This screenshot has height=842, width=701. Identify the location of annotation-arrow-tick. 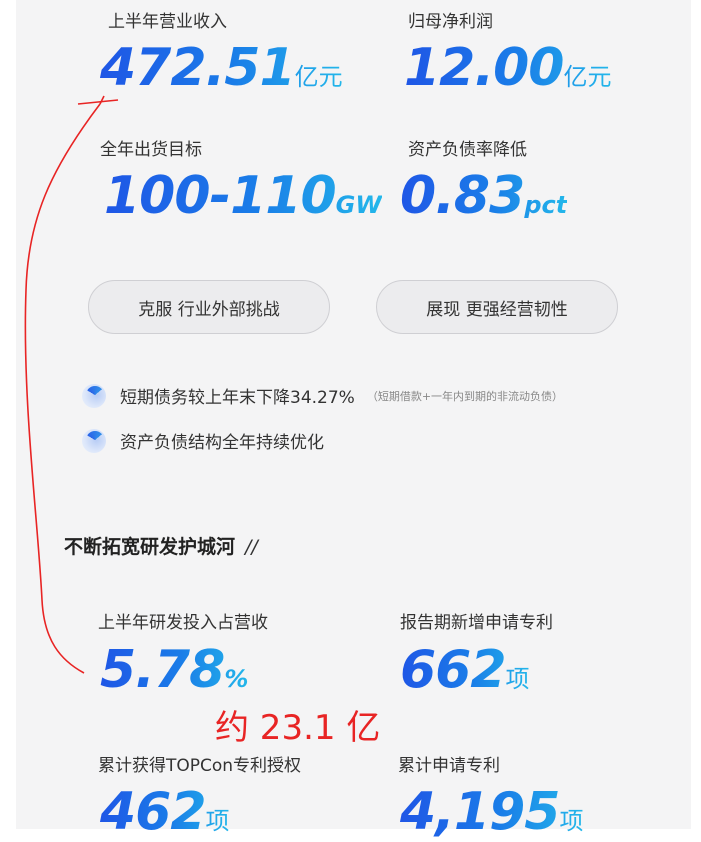
(102, 100).